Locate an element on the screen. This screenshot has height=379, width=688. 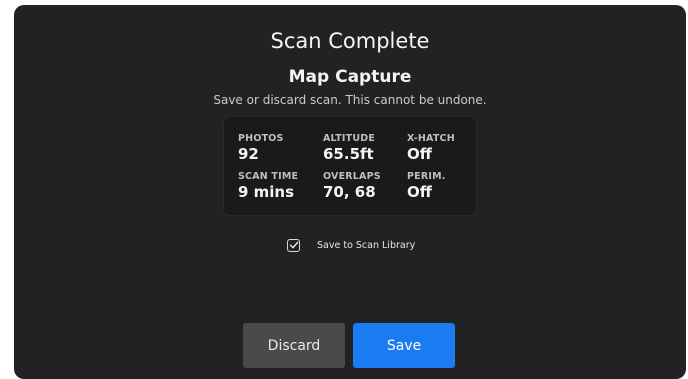
stat-label: OVERLAPS is located at coordinates (352, 176).